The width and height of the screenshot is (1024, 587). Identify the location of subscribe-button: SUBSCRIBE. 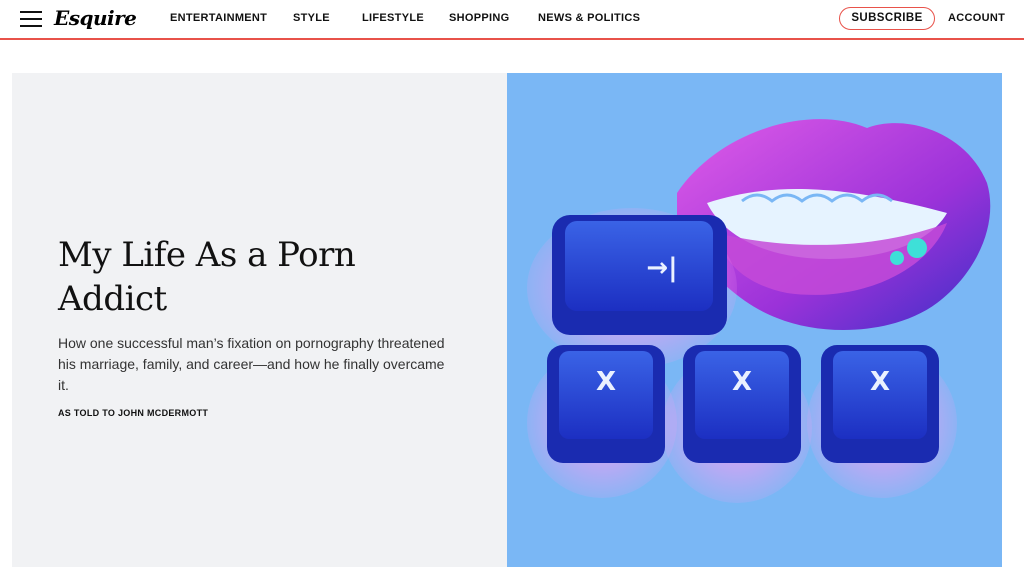
(887, 18).